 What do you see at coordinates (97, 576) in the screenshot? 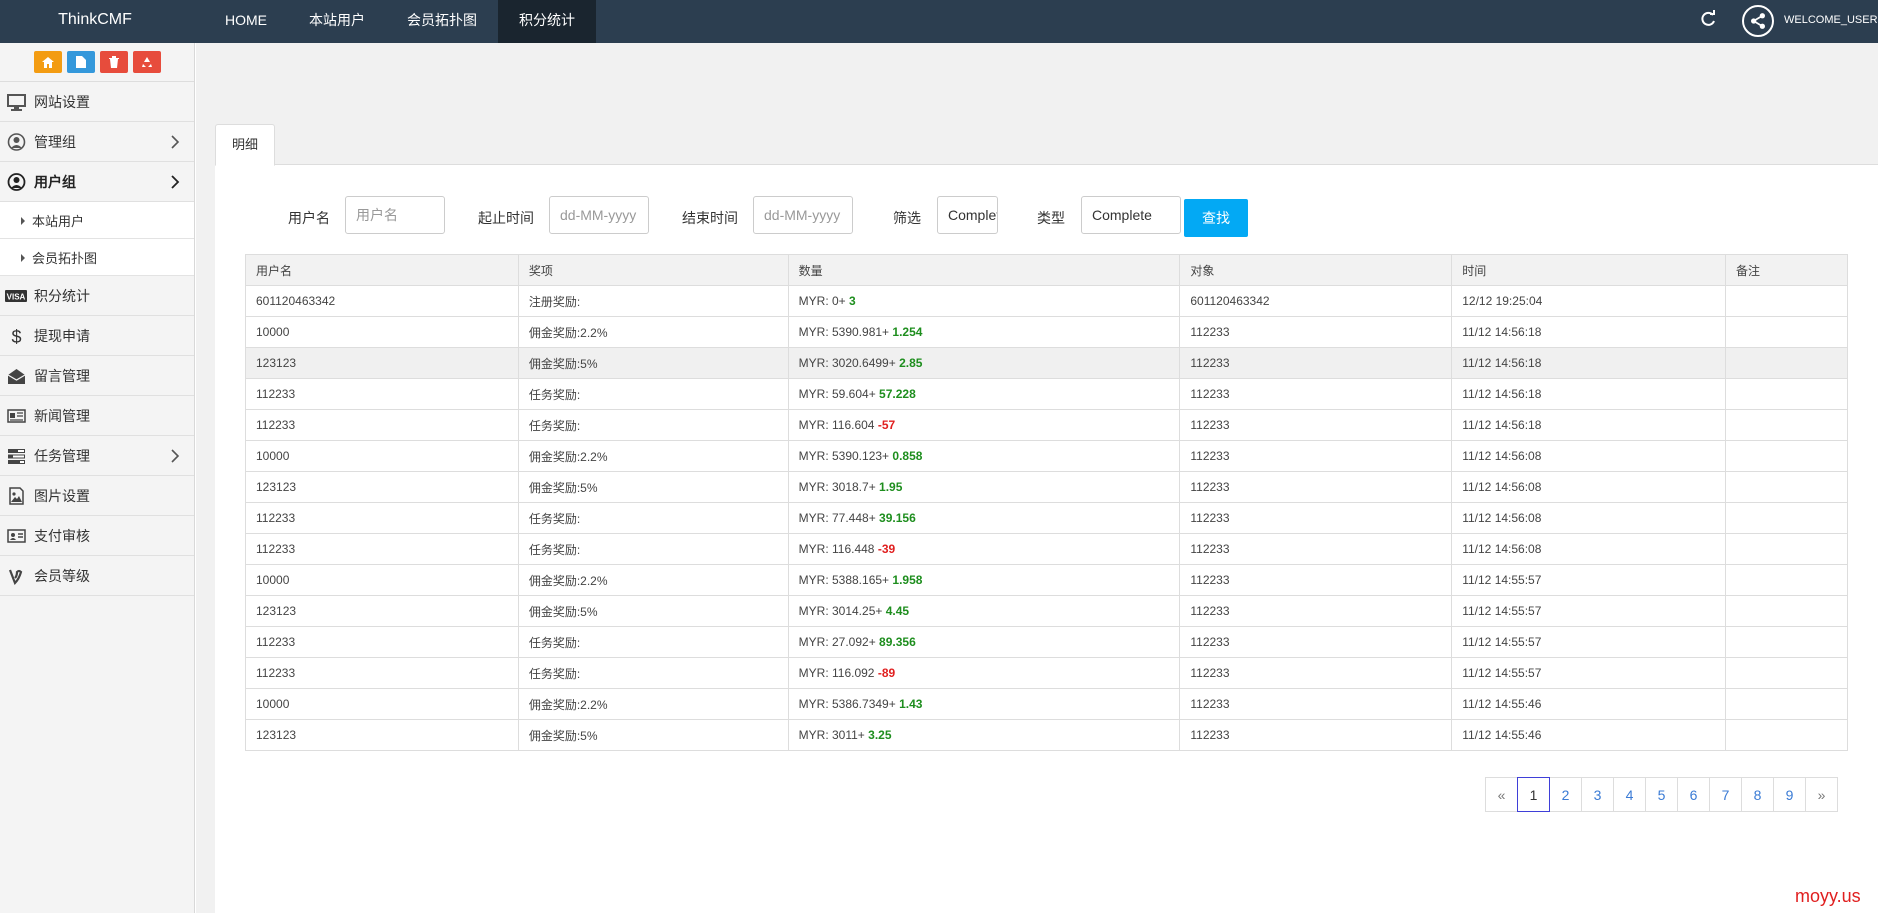
I see `sidebar-item-member-level: 会员等级` at bounding box center [97, 576].